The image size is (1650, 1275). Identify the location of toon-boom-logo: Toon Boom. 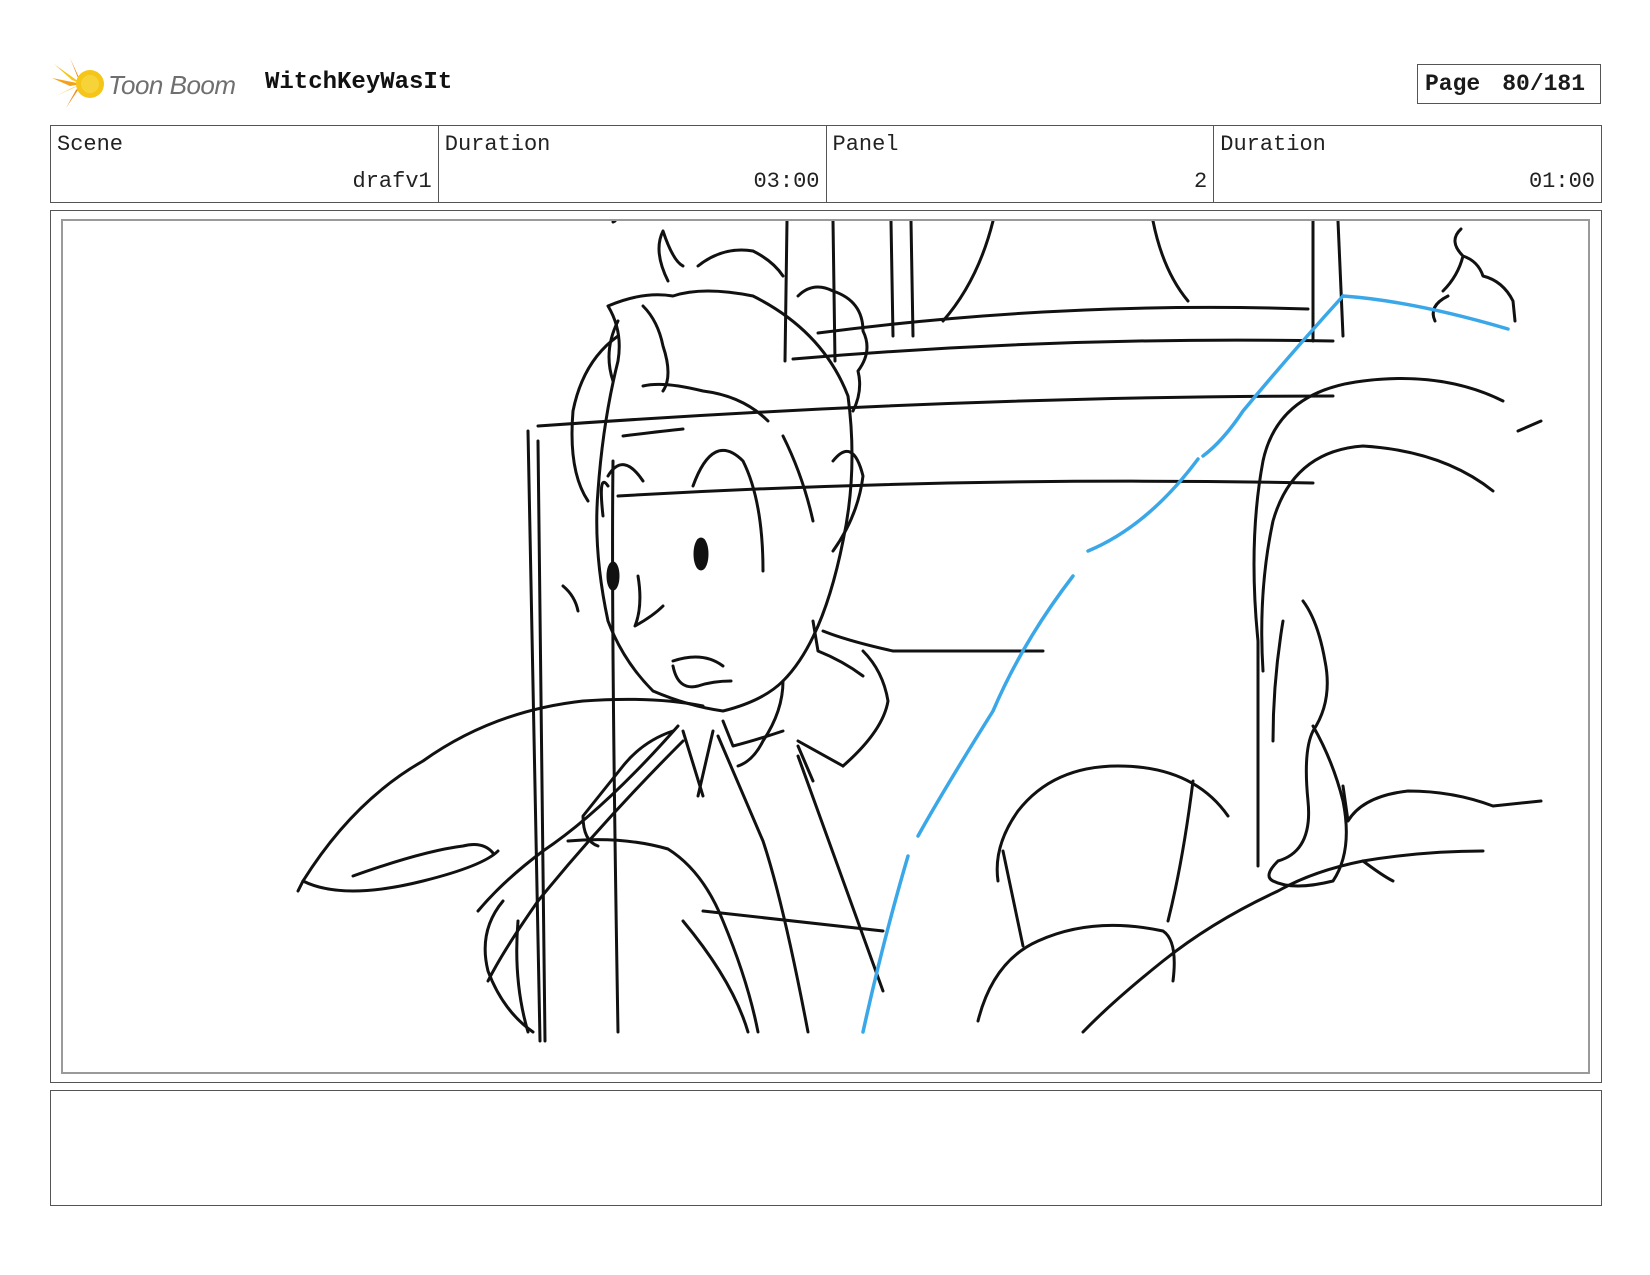
(152, 84).